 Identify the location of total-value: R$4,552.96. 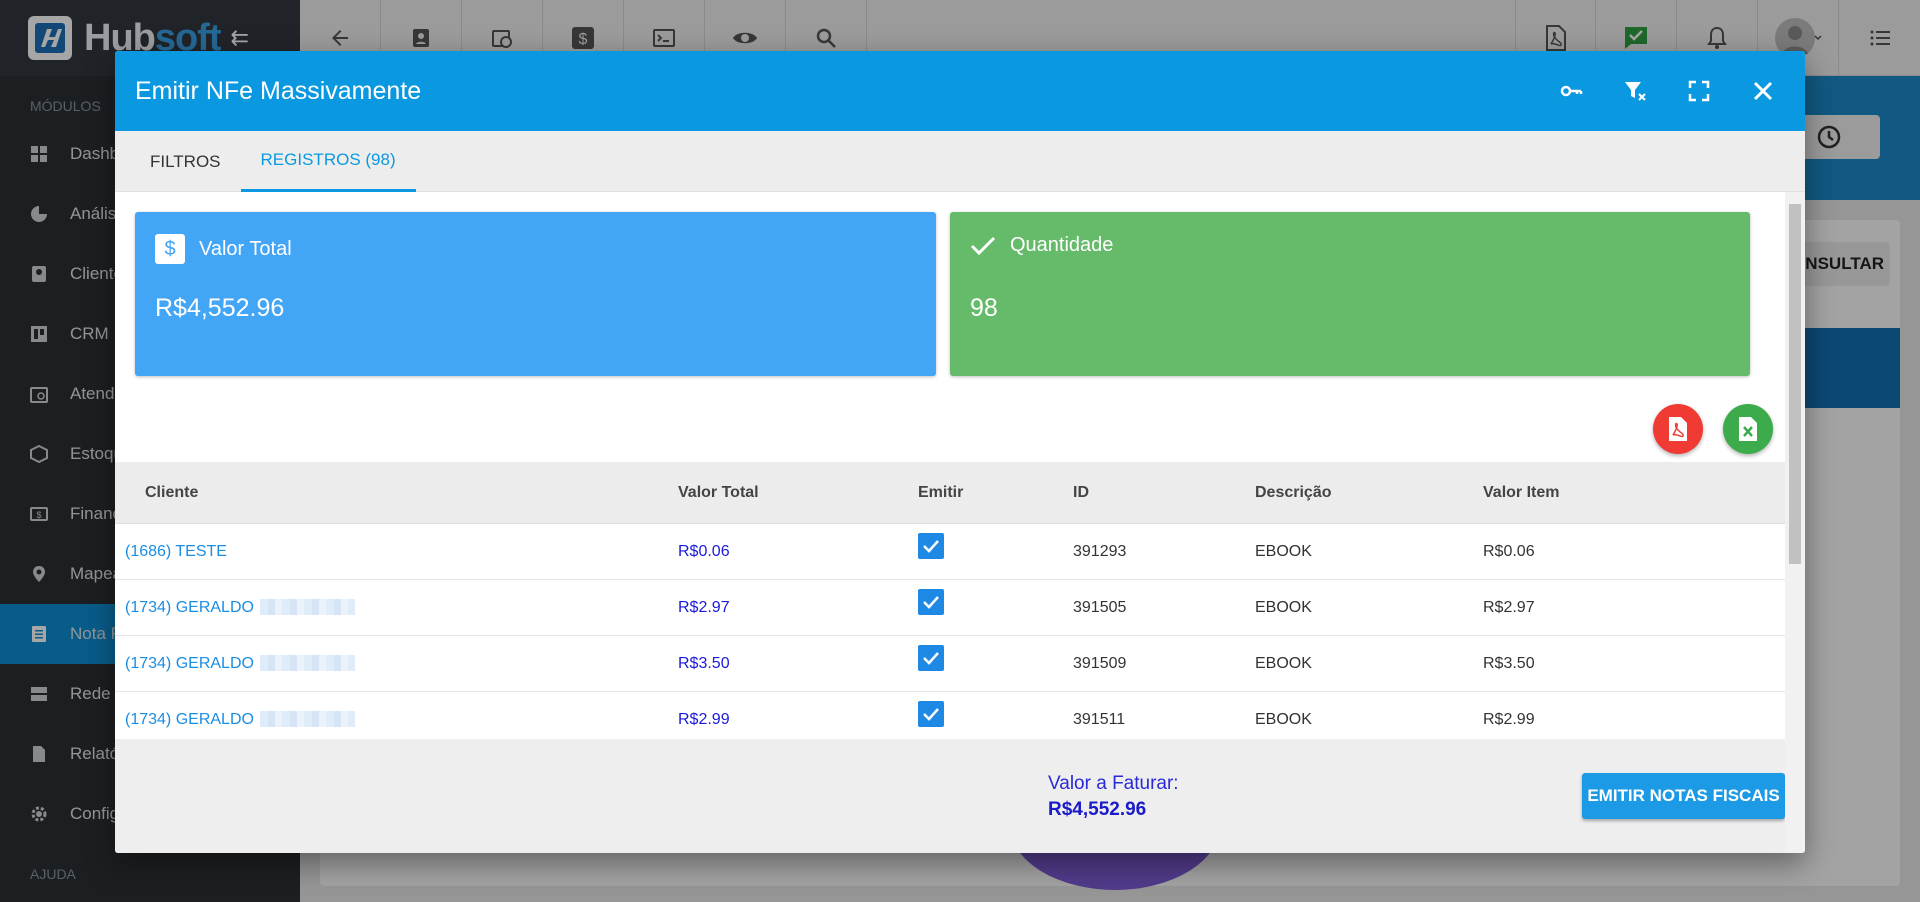
(220, 308).